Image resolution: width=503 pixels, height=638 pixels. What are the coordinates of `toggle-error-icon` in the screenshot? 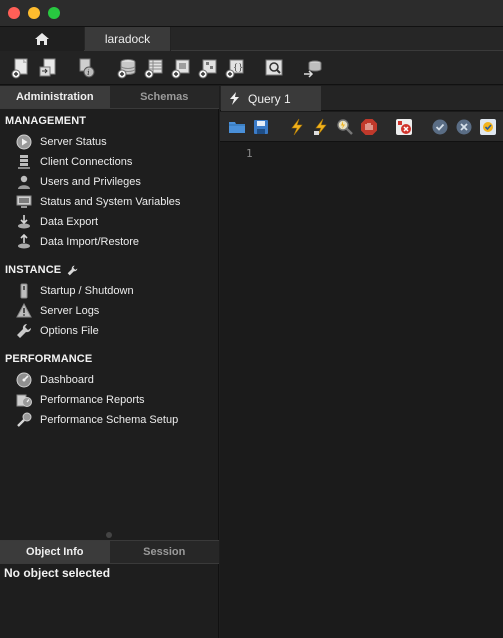 It's located at (404, 127).